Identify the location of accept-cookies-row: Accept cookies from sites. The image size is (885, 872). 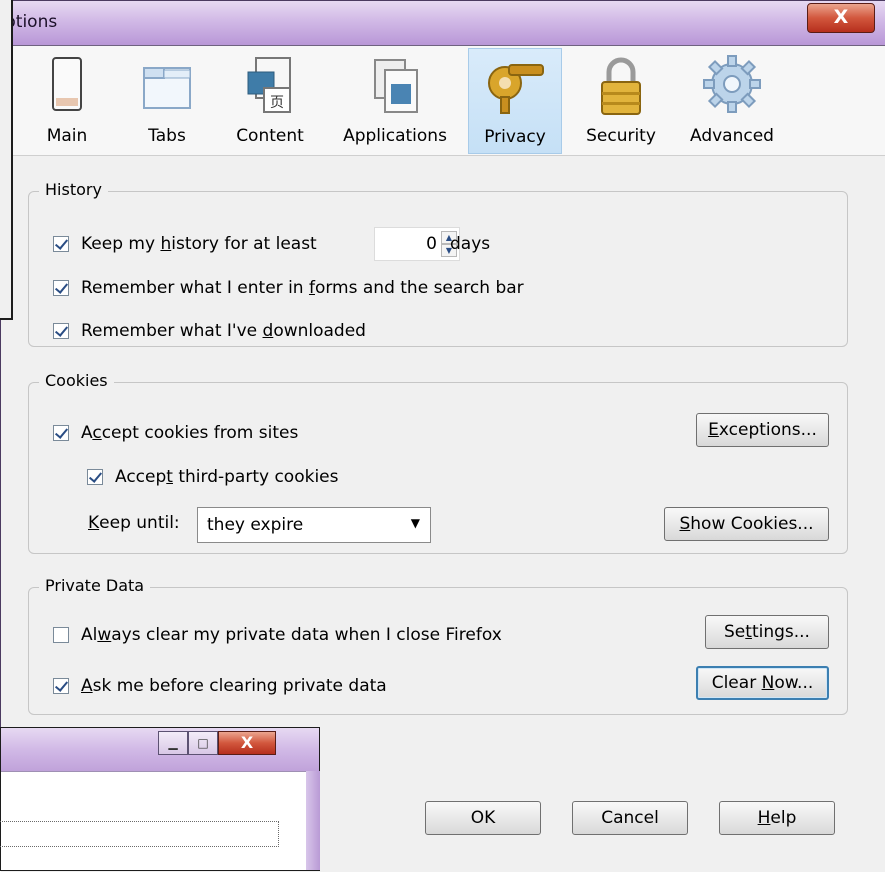
(175, 433).